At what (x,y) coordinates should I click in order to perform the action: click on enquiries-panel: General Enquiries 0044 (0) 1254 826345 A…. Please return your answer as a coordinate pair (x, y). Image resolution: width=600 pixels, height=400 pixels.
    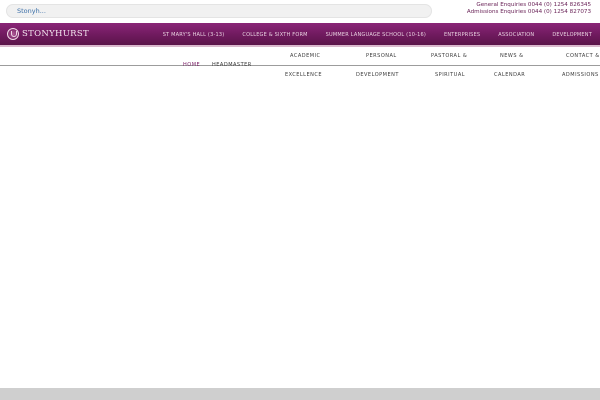
    Looking at the image, I should click on (529, 9).